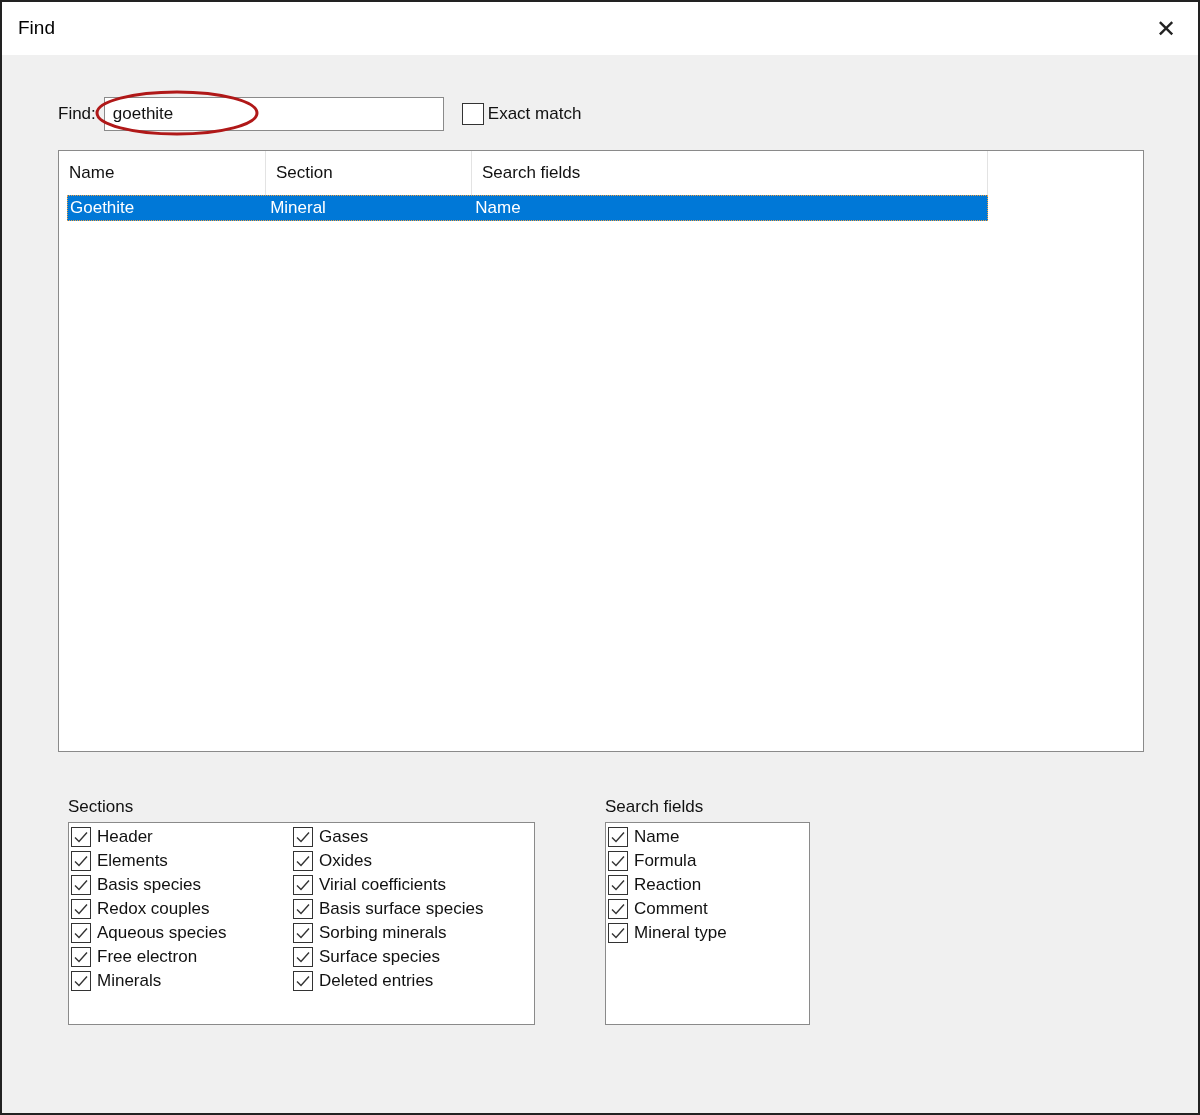 This screenshot has height=1115, width=1200. What do you see at coordinates (655, 807) in the screenshot?
I see `search-fields-label: Search fields` at bounding box center [655, 807].